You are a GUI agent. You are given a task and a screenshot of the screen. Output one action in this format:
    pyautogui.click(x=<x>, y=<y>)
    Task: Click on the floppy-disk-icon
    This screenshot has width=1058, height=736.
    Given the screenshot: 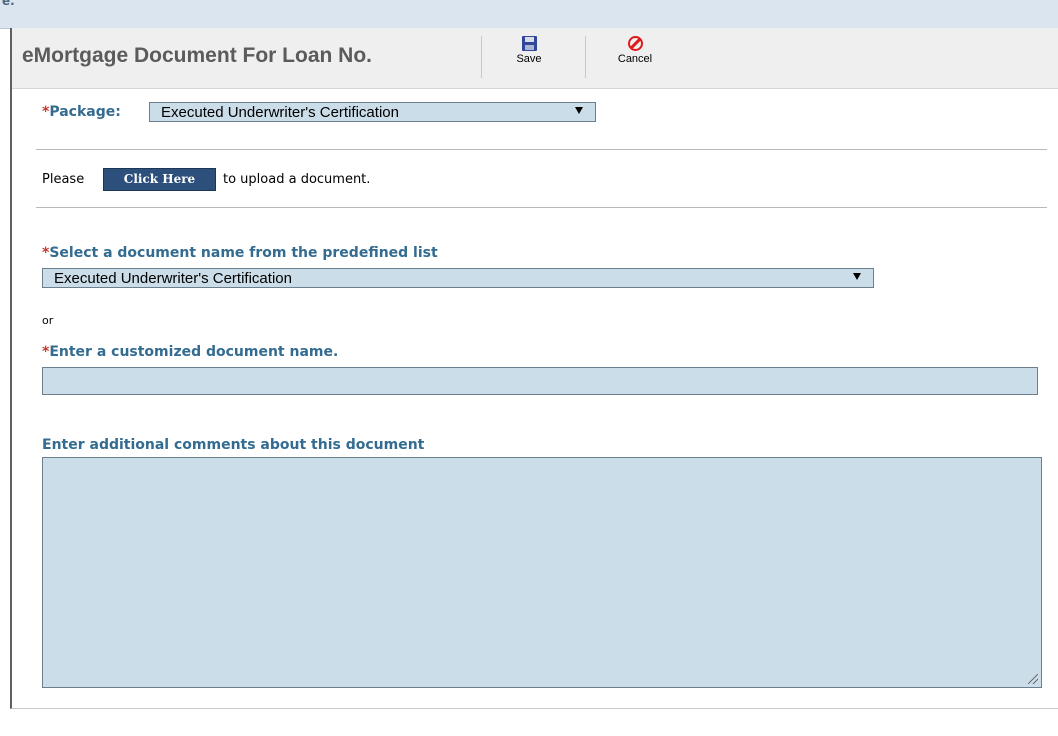 What is the action you would take?
    pyautogui.click(x=529, y=43)
    